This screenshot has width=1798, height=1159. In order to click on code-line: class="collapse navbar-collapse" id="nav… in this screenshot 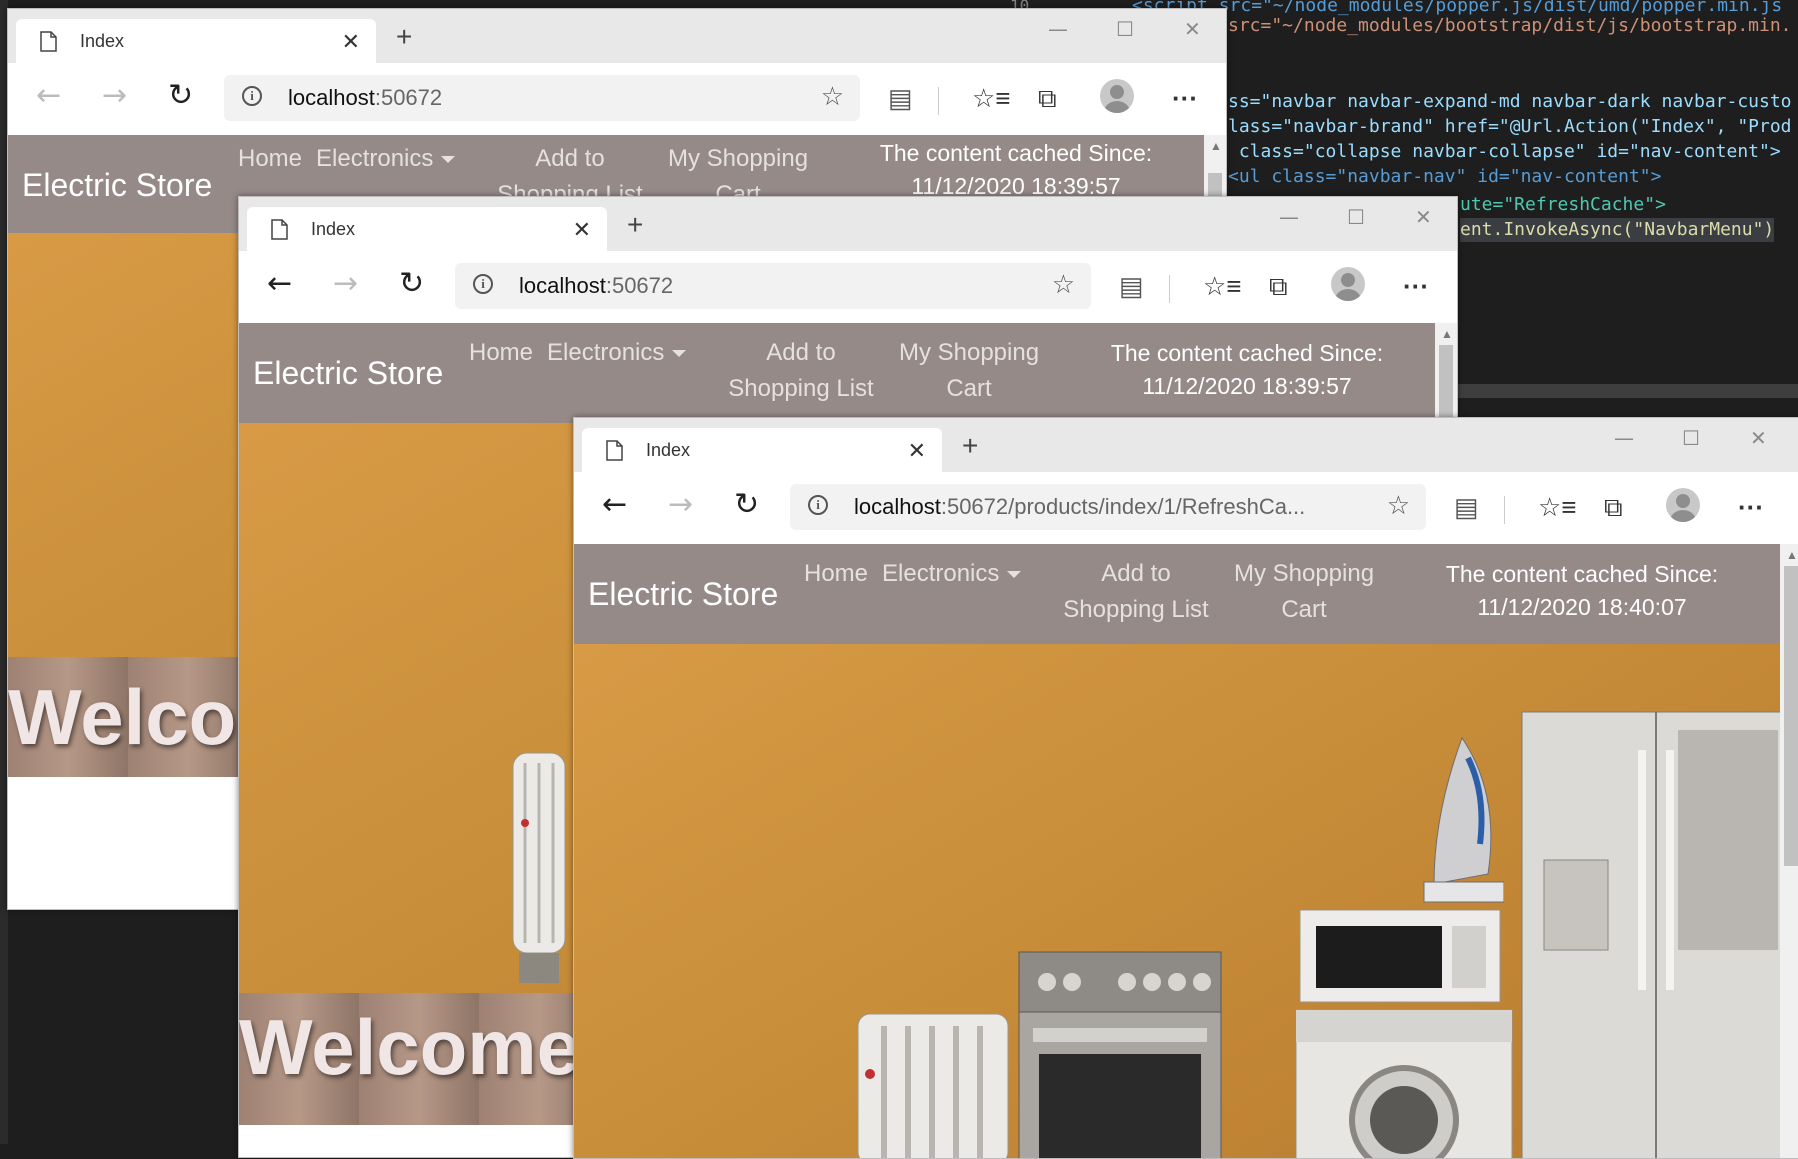, I will do `click(1504, 151)`.